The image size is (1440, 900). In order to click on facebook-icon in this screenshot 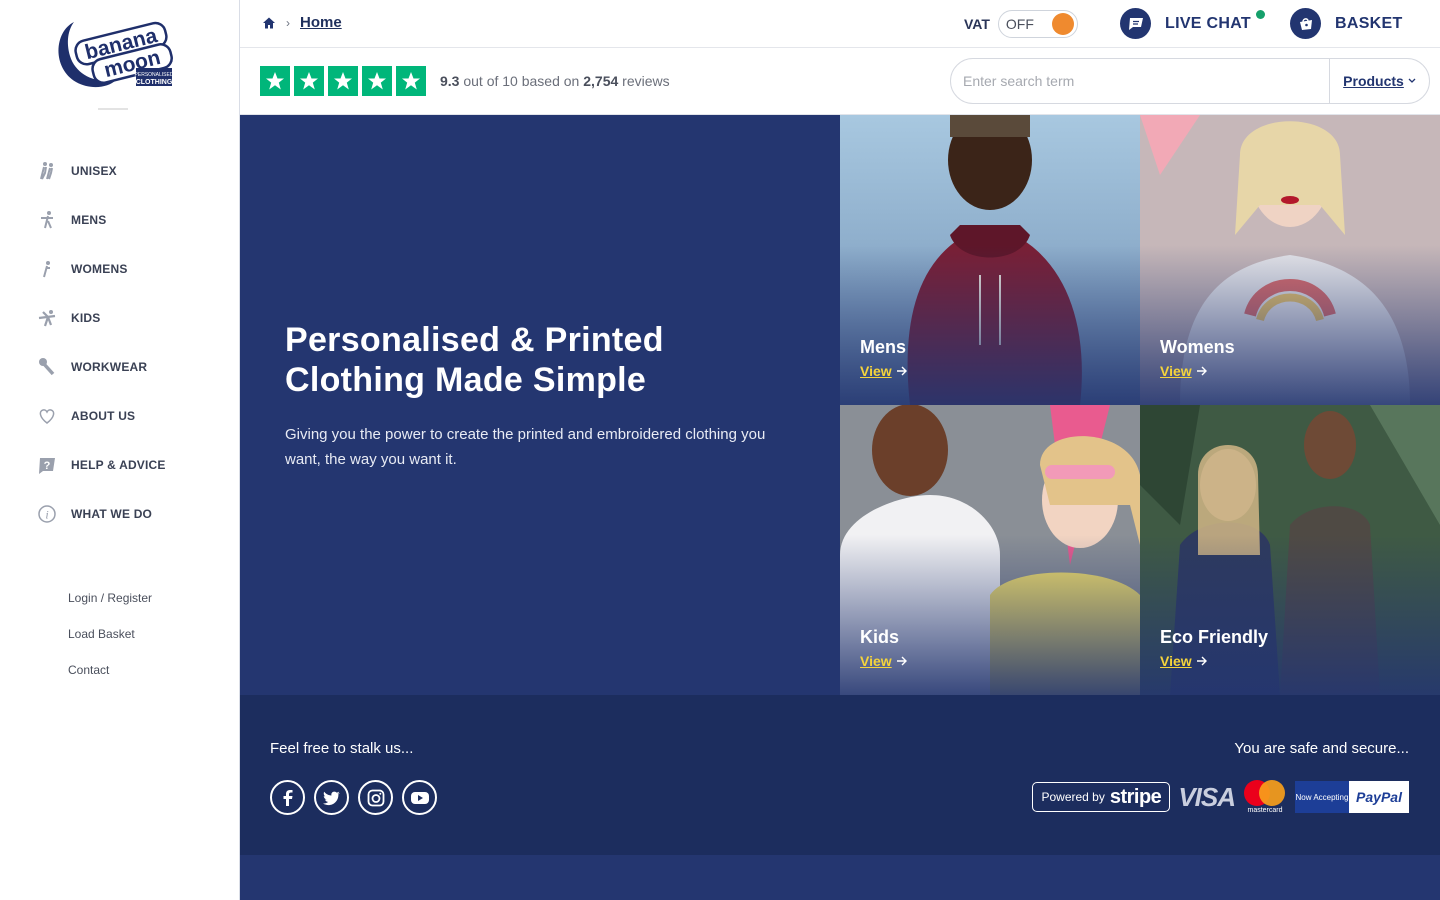, I will do `click(287, 797)`.